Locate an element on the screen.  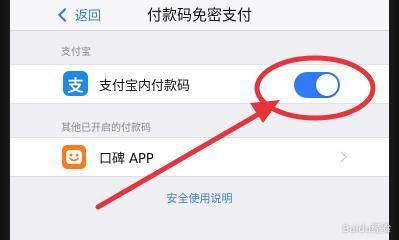
alipay-icon-glyph: 支 is located at coordinates (75, 85).